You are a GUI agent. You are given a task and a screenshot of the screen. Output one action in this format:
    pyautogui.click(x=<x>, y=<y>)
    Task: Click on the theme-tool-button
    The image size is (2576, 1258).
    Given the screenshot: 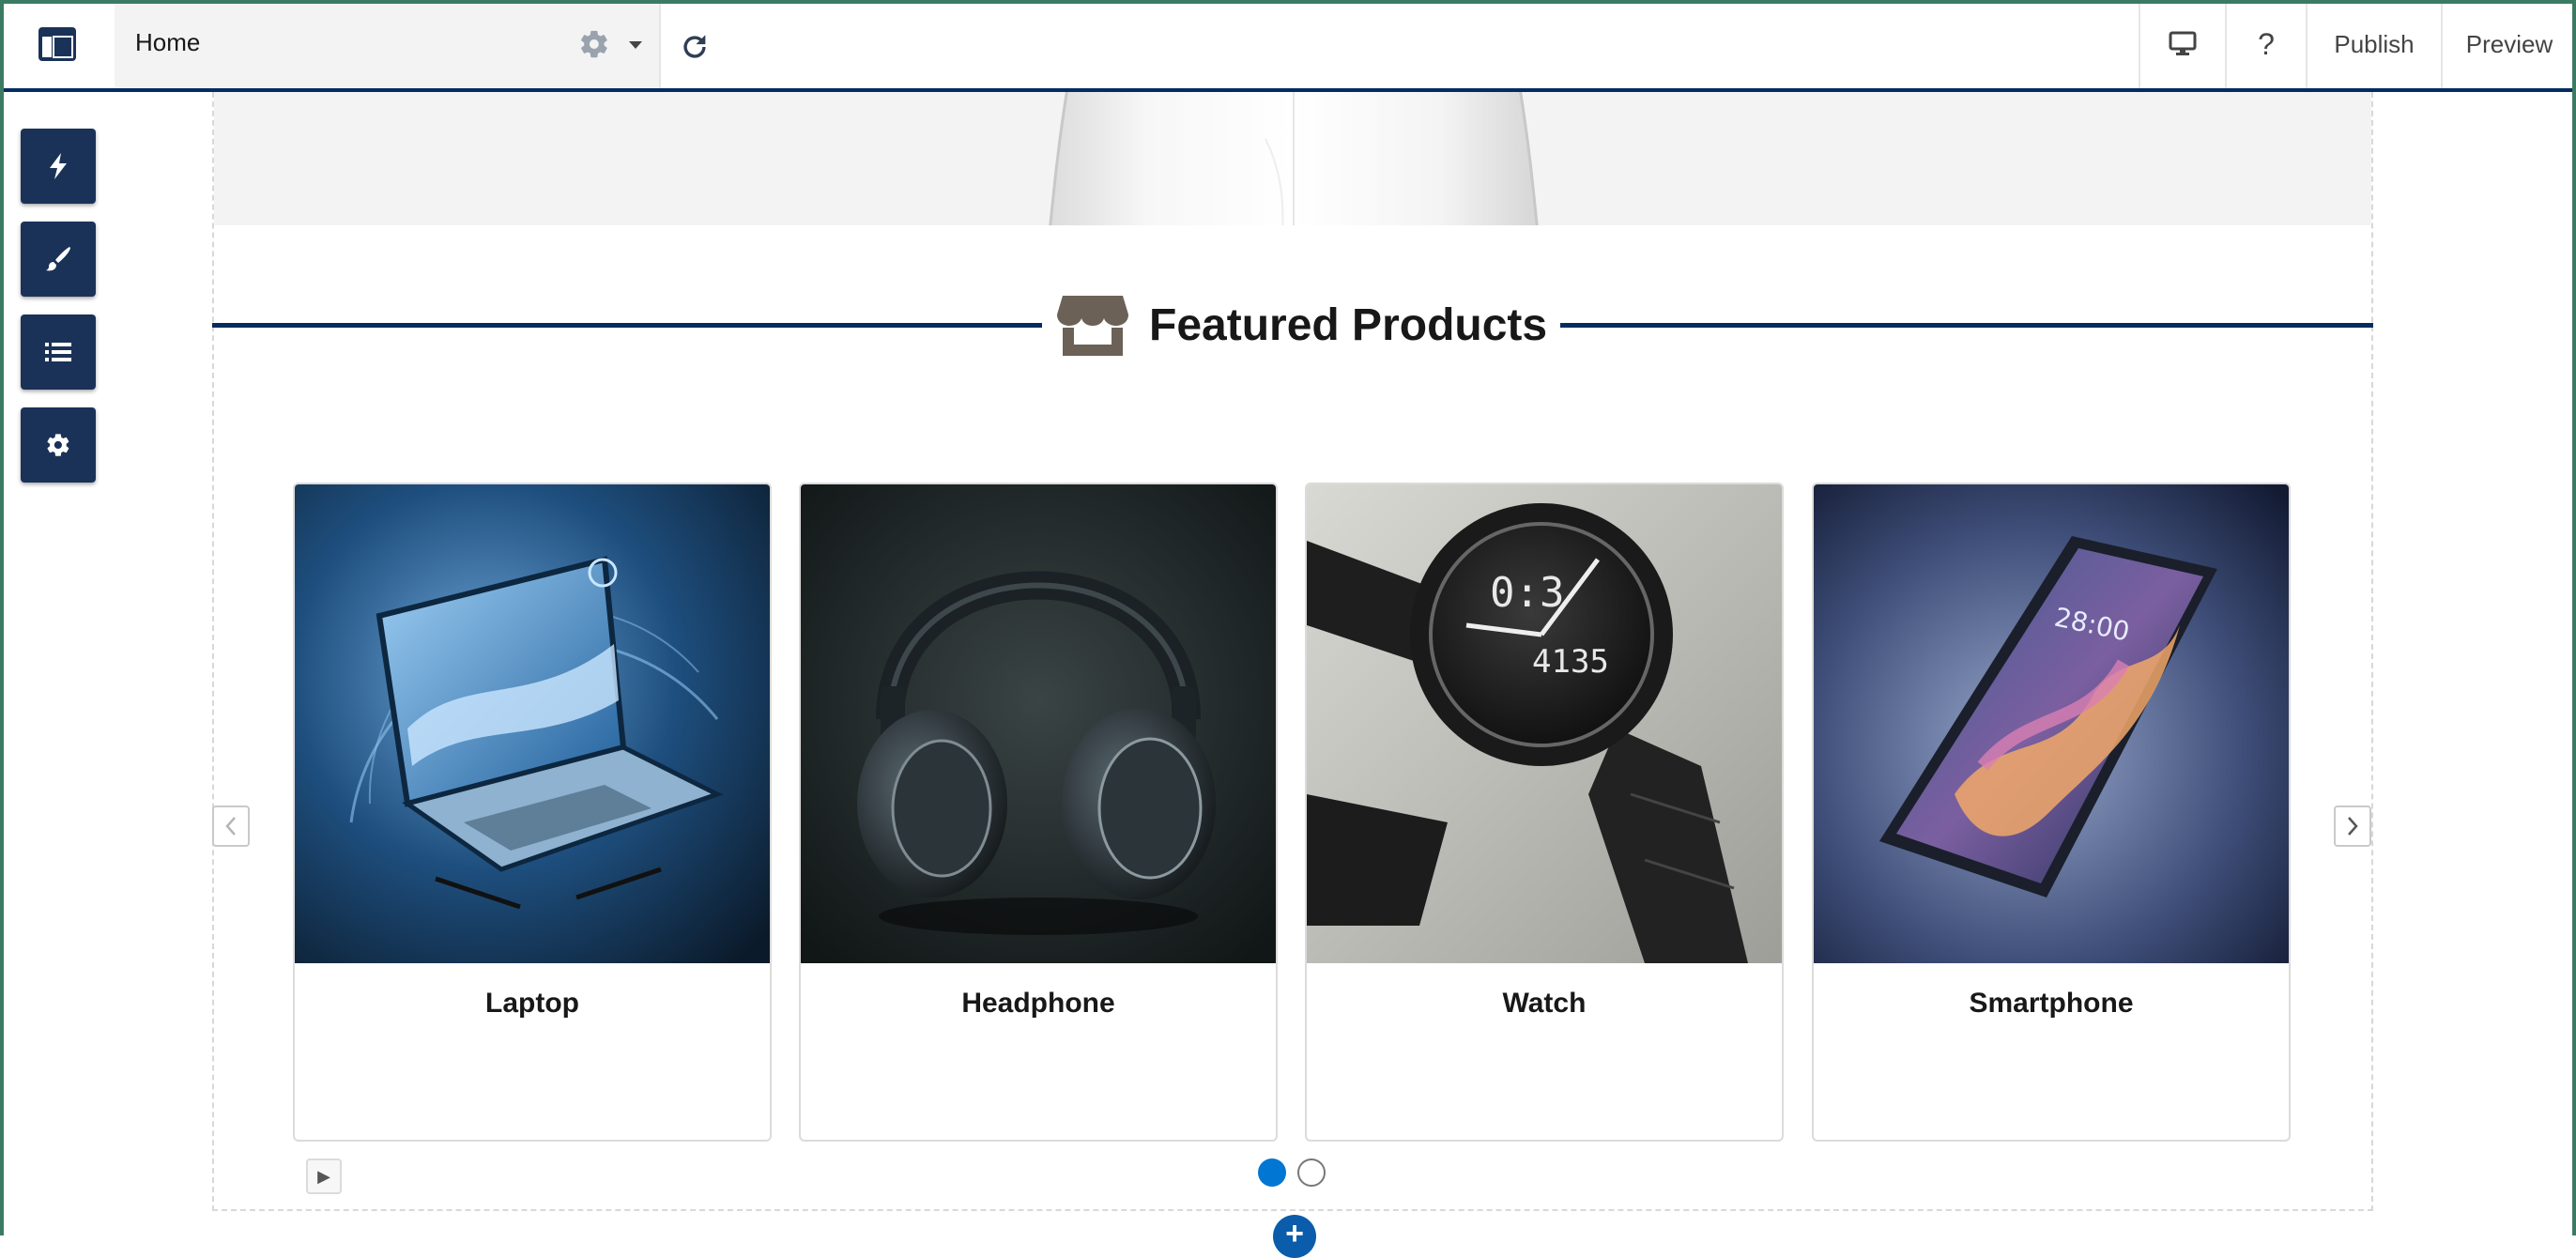 What is the action you would take?
    pyautogui.click(x=59, y=259)
    